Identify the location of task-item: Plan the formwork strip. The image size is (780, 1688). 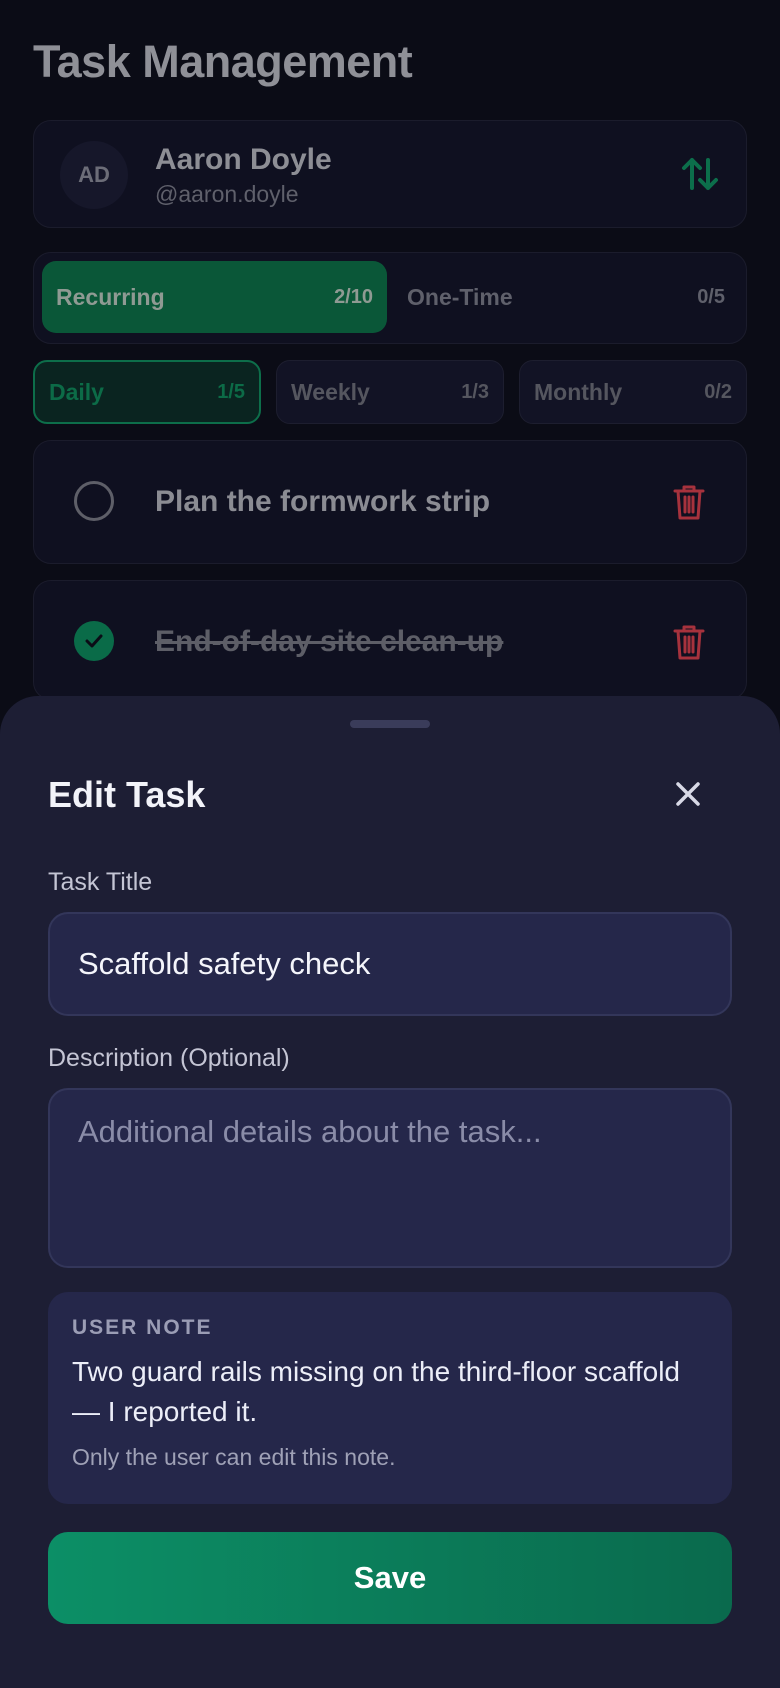
(390, 502).